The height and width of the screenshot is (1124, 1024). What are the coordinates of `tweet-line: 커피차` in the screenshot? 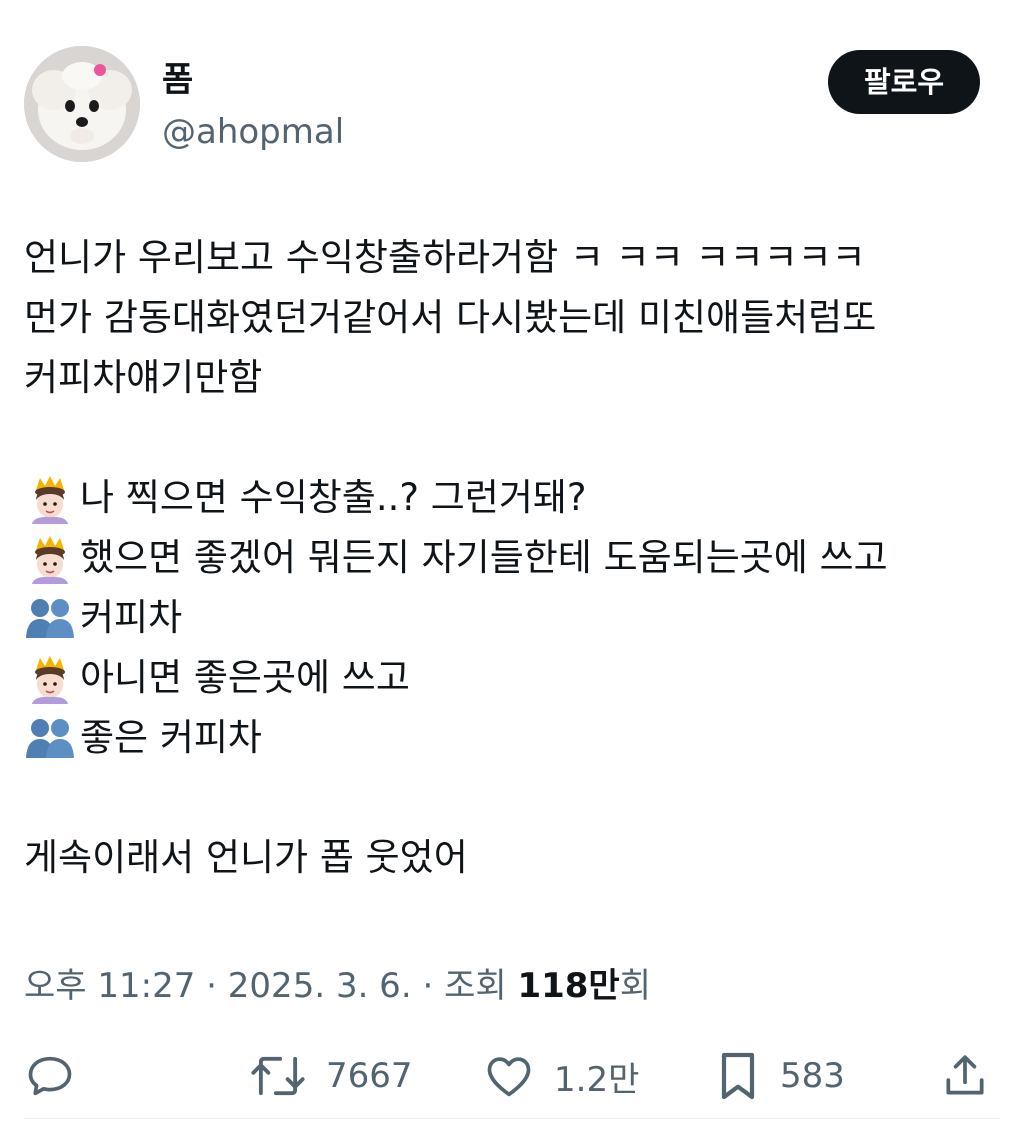 It's located at (511, 618).